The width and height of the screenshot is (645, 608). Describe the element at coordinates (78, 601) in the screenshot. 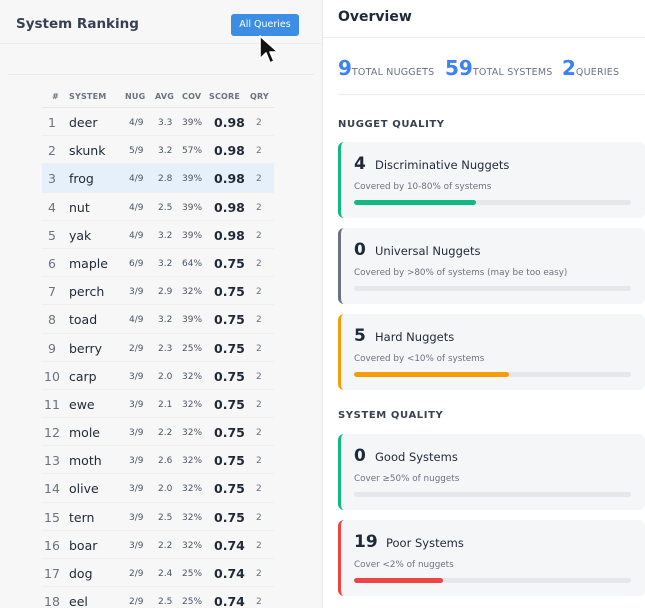

I see `row-system: eel` at that location.